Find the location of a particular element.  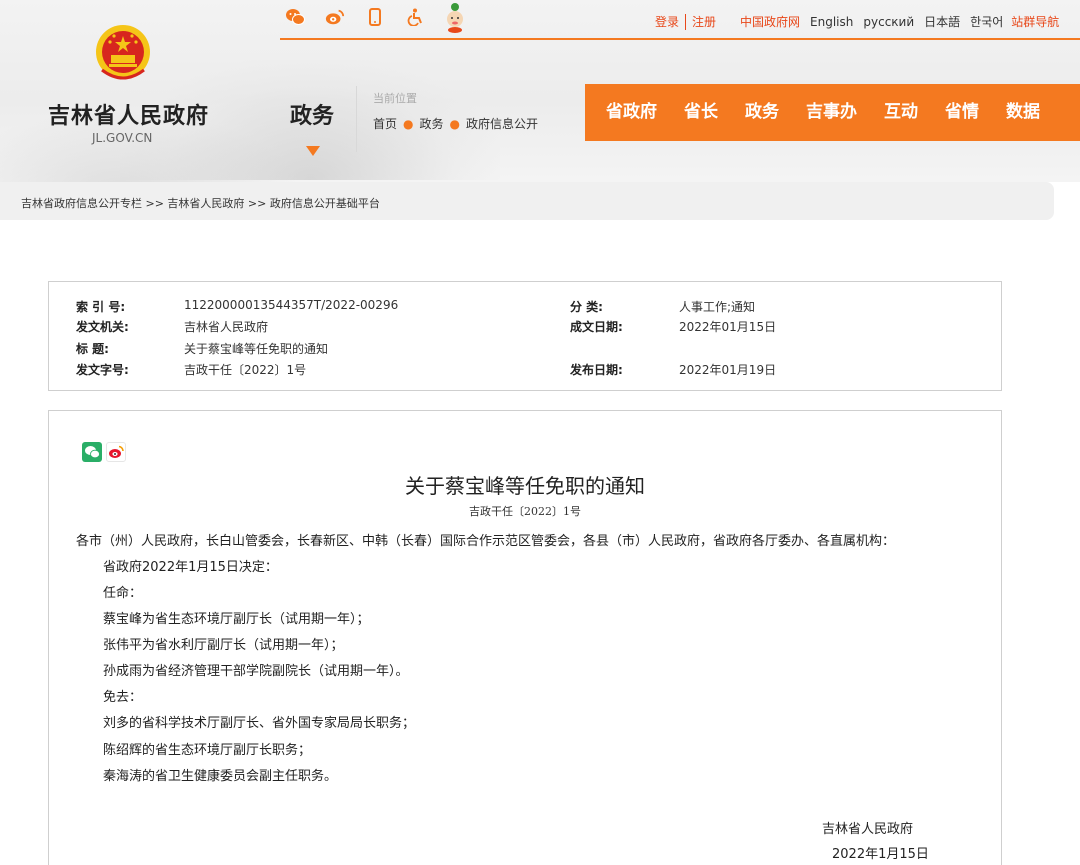

lang-korean-link: 한국어 is located at coordinates (986, 21).